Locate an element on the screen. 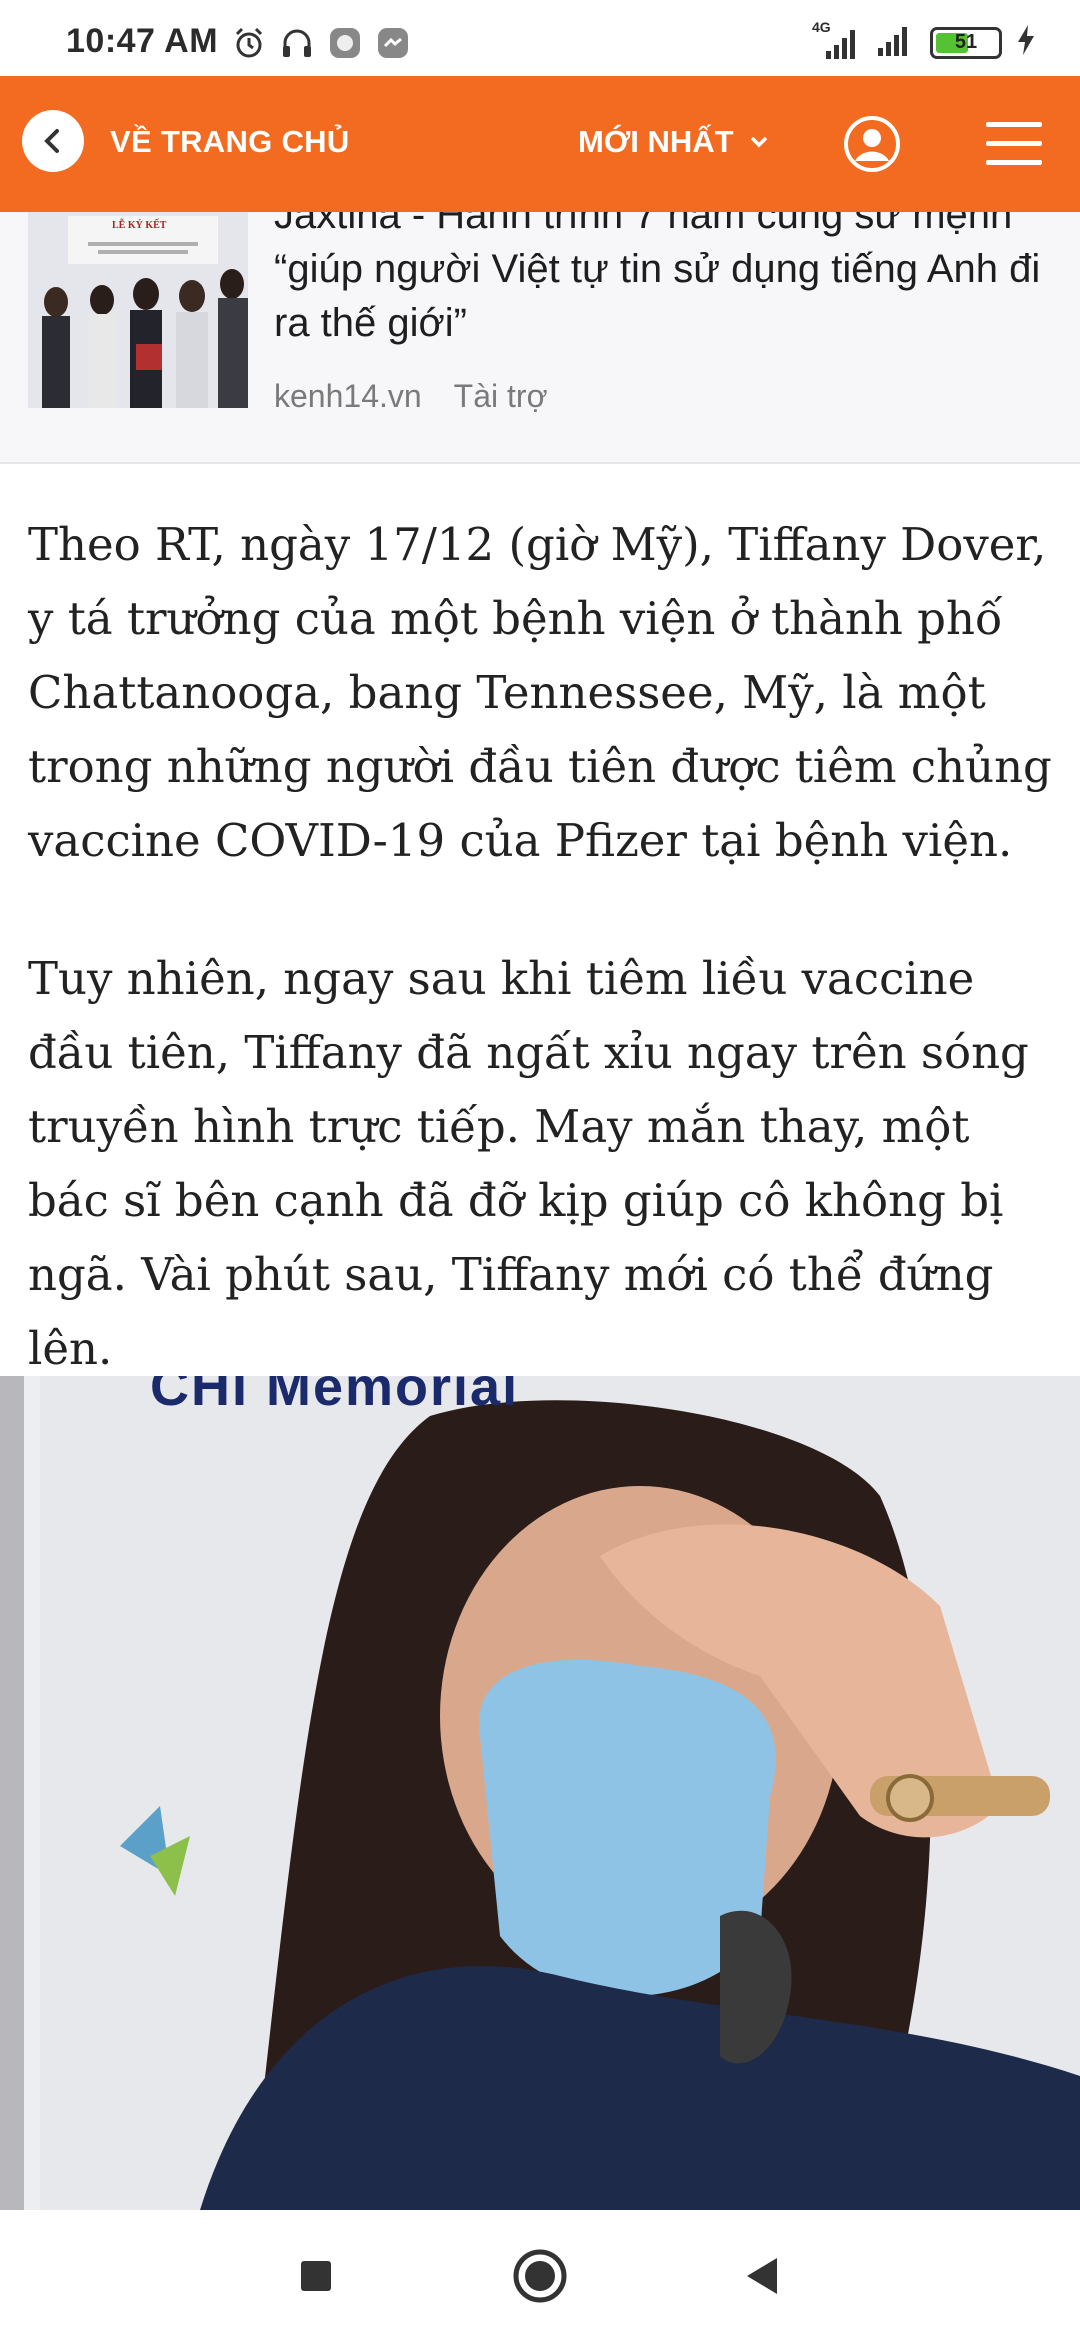 The width and height of the screenshot is (1080, 2340). status-bar: 10:47 AM 4G 51 is located at coordinates (540, 38).